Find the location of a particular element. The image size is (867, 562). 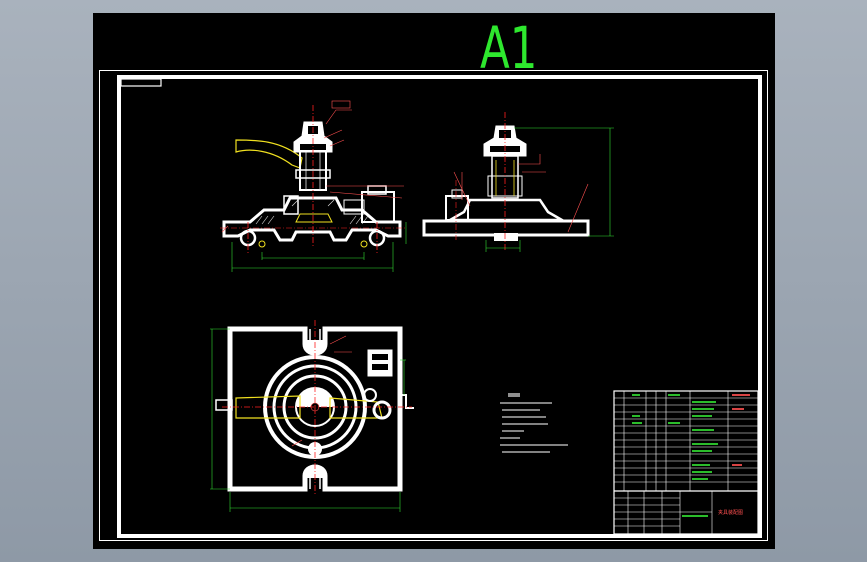

title-block-drawing-name: 夹具装配图 is located at coordinates (731, 513).